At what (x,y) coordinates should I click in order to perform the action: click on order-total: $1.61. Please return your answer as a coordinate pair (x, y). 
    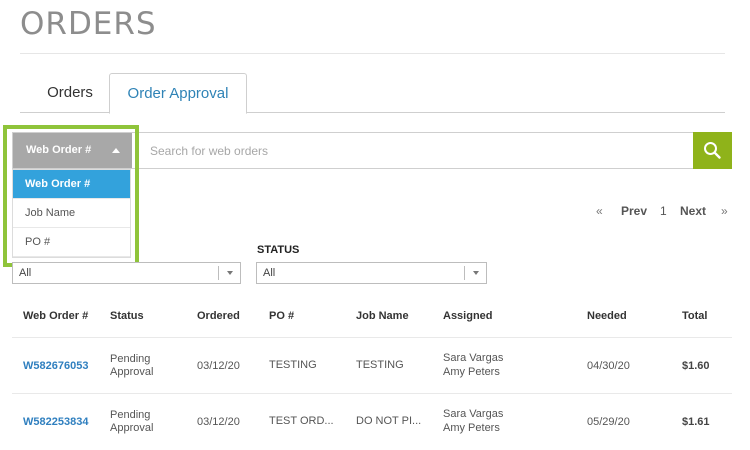
    Looking at the image, I should click on (696, 422).